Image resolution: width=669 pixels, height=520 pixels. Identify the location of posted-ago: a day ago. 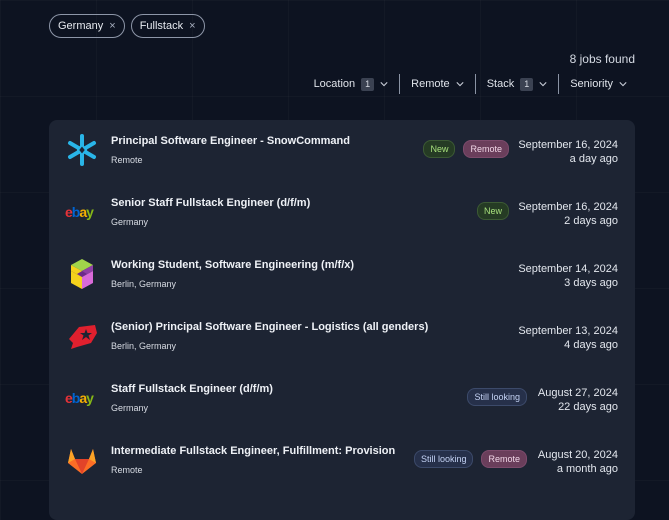
(593, 159).